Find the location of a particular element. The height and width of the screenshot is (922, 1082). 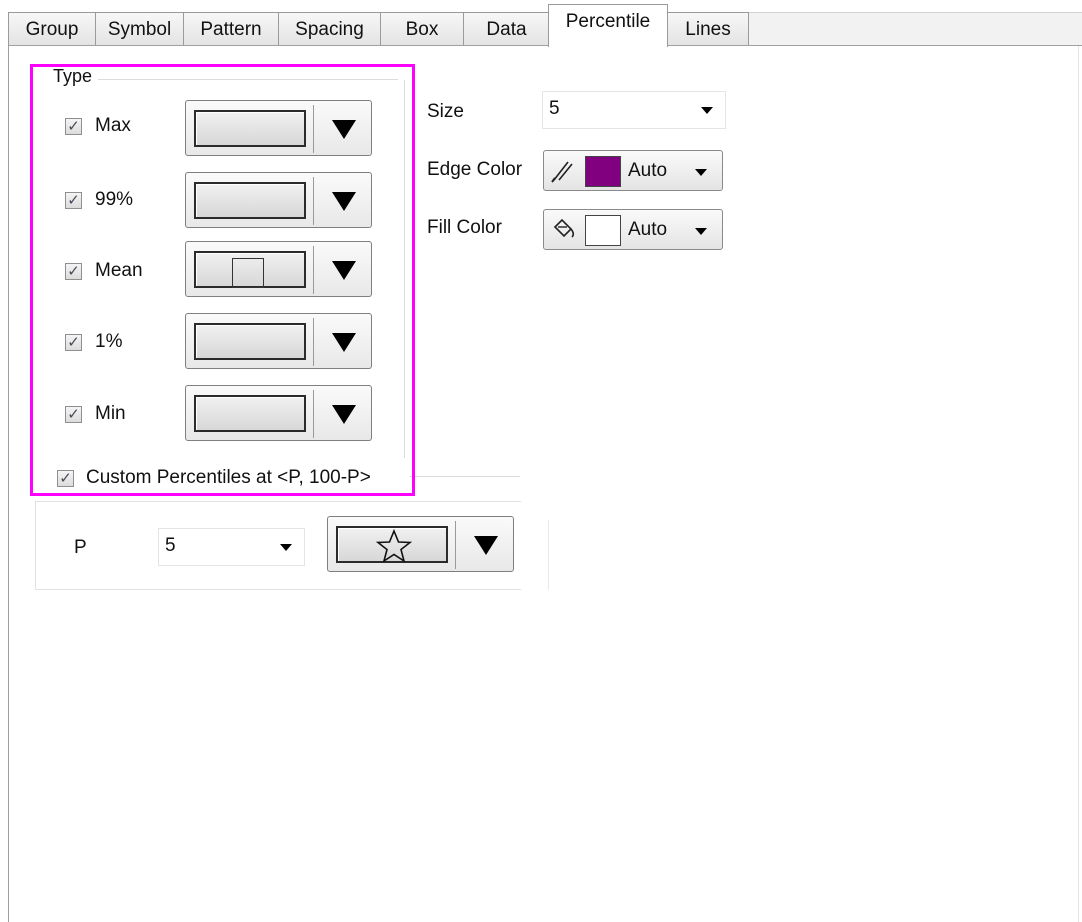

p99-checkbox: ✓ is located at coordinates (73, 200).